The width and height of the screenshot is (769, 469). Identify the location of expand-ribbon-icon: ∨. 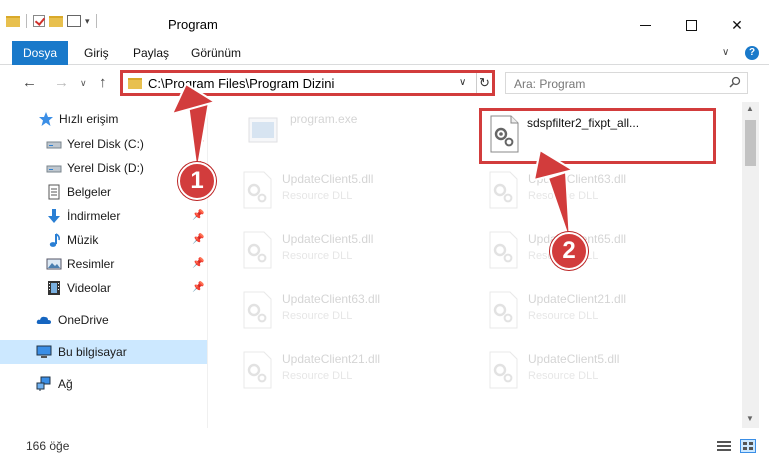
(725, 52).